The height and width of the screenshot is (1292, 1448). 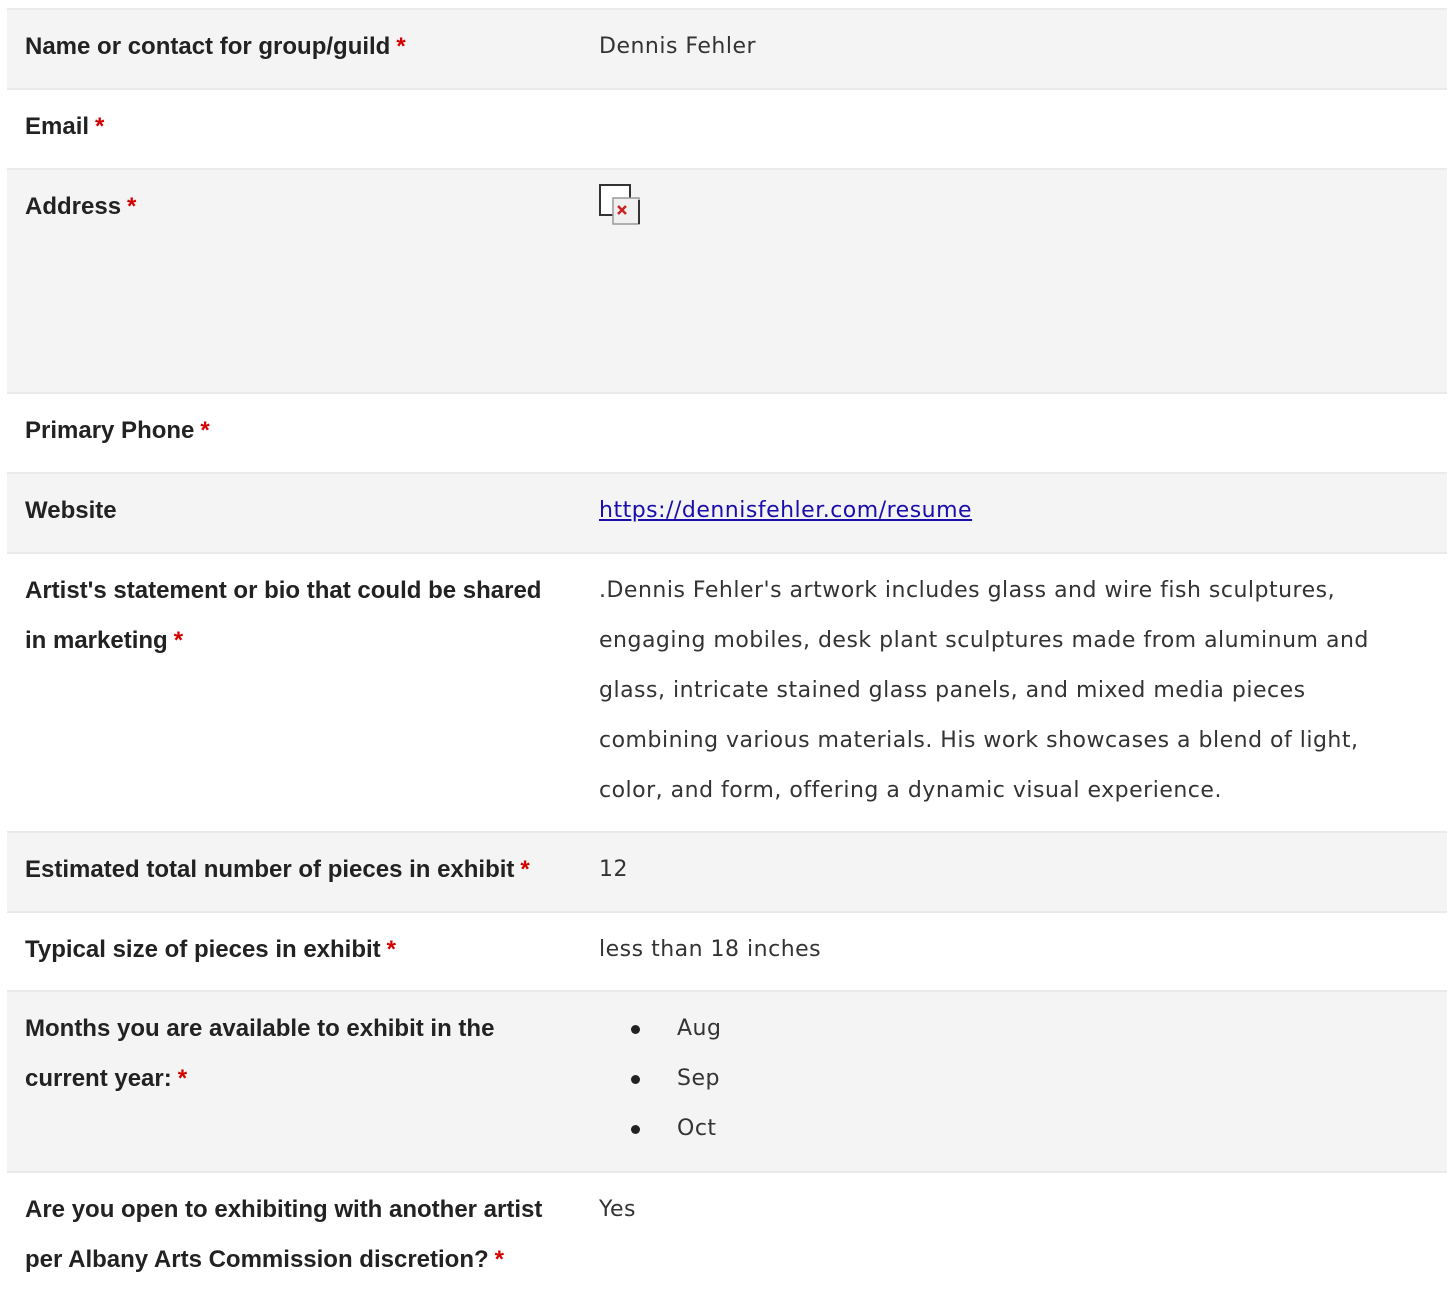 What do you see at coordinates (678, 46) in the screenshot?
I see `name-value: Dennis Fehler` at bounding box center [678, 46].